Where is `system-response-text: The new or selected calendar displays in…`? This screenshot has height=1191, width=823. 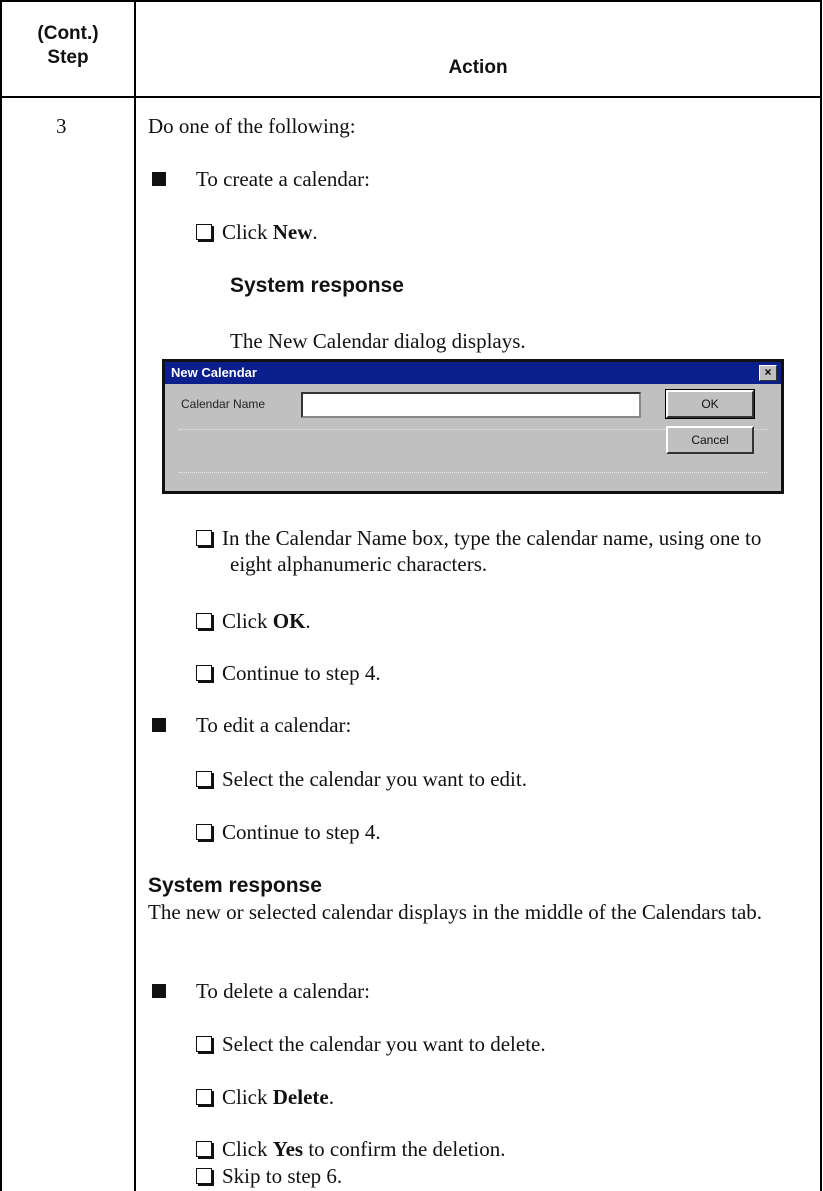 system-response-text: The new or selected calendar displays in… is located at coordinates (455, 912).